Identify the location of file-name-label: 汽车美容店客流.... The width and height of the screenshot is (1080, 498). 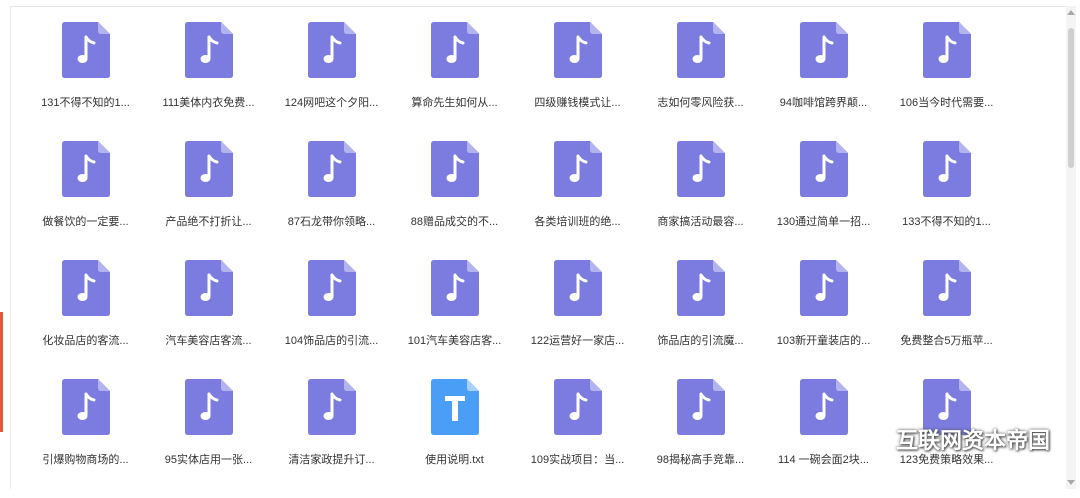
(208, 341).